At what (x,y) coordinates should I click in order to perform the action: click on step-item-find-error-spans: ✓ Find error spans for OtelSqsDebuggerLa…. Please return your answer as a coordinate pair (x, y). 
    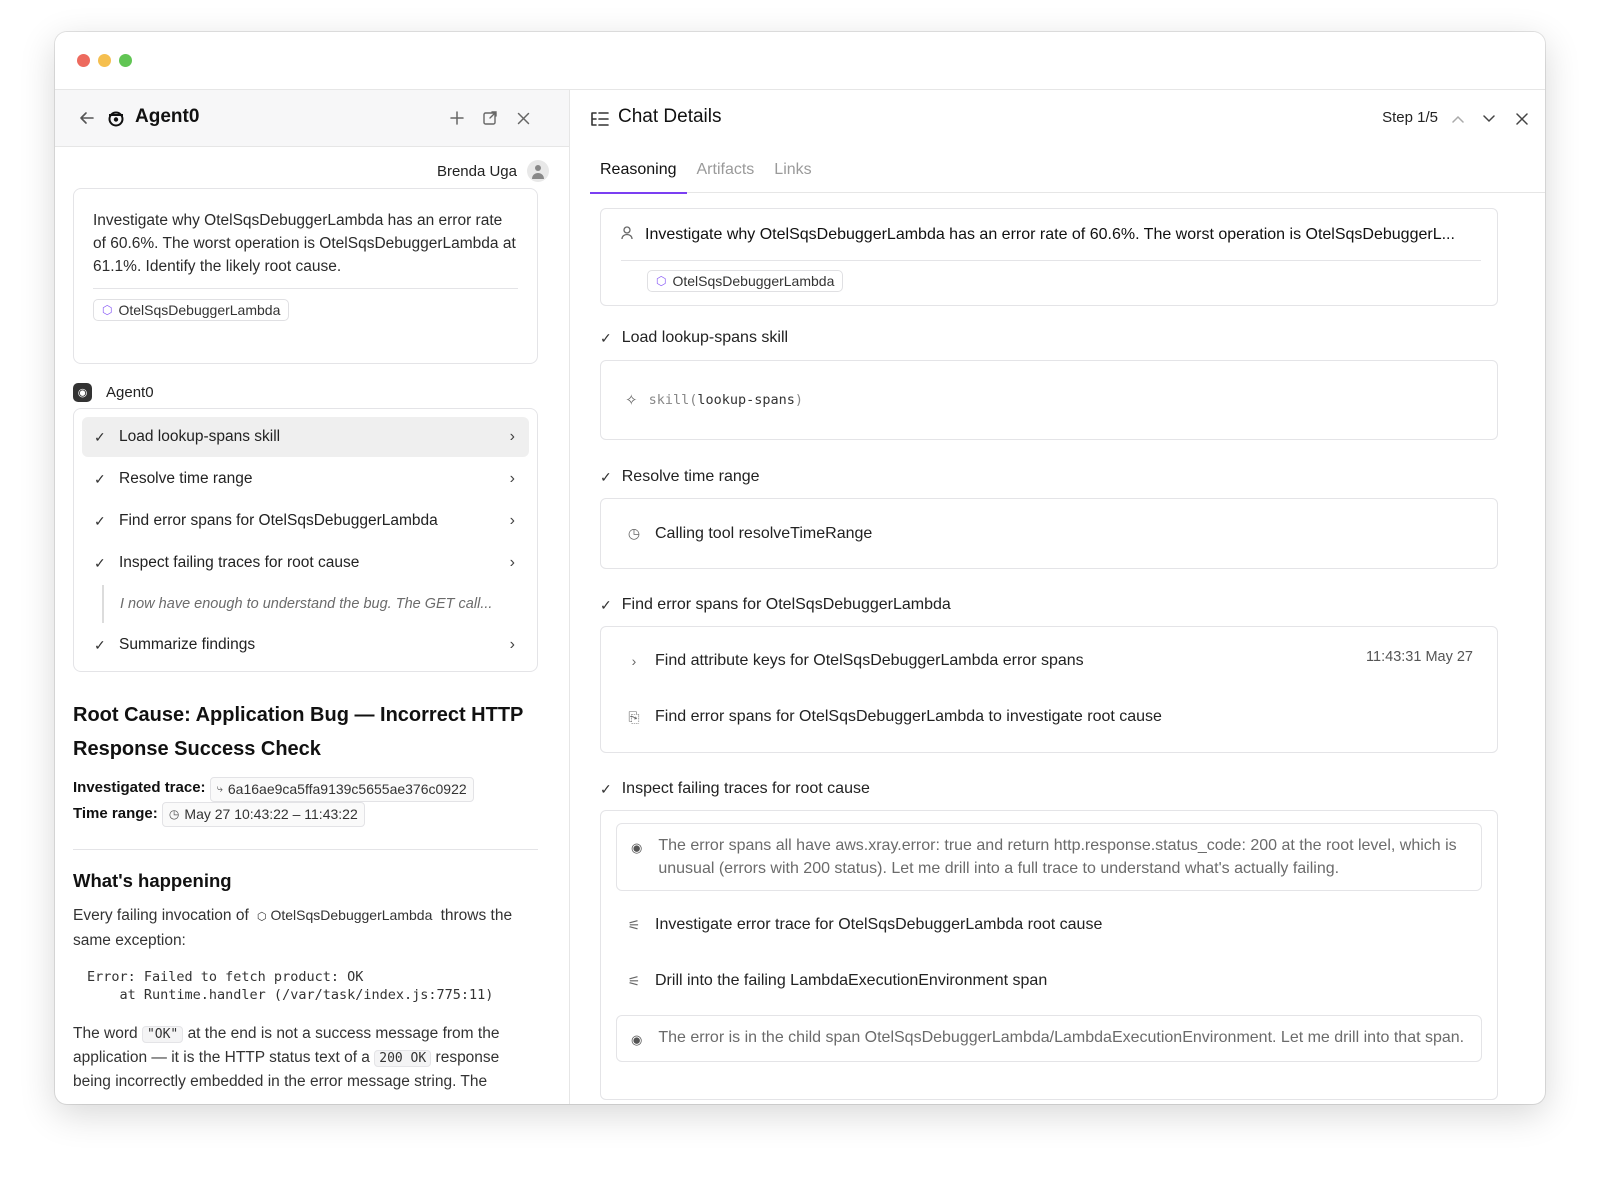
    Looking at the image, I should click on (305, 521).